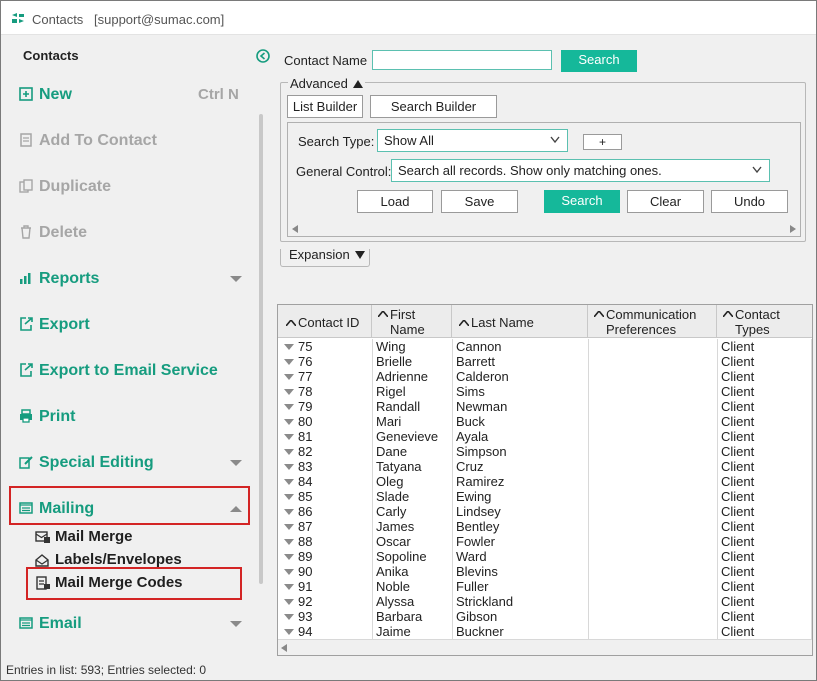 The height and width of the screenshot is (681, 817). Describe the element at coordinates (545, 376) in the screenshot. I see `table-row: 77 Adrienne Calderon Client` at that location.